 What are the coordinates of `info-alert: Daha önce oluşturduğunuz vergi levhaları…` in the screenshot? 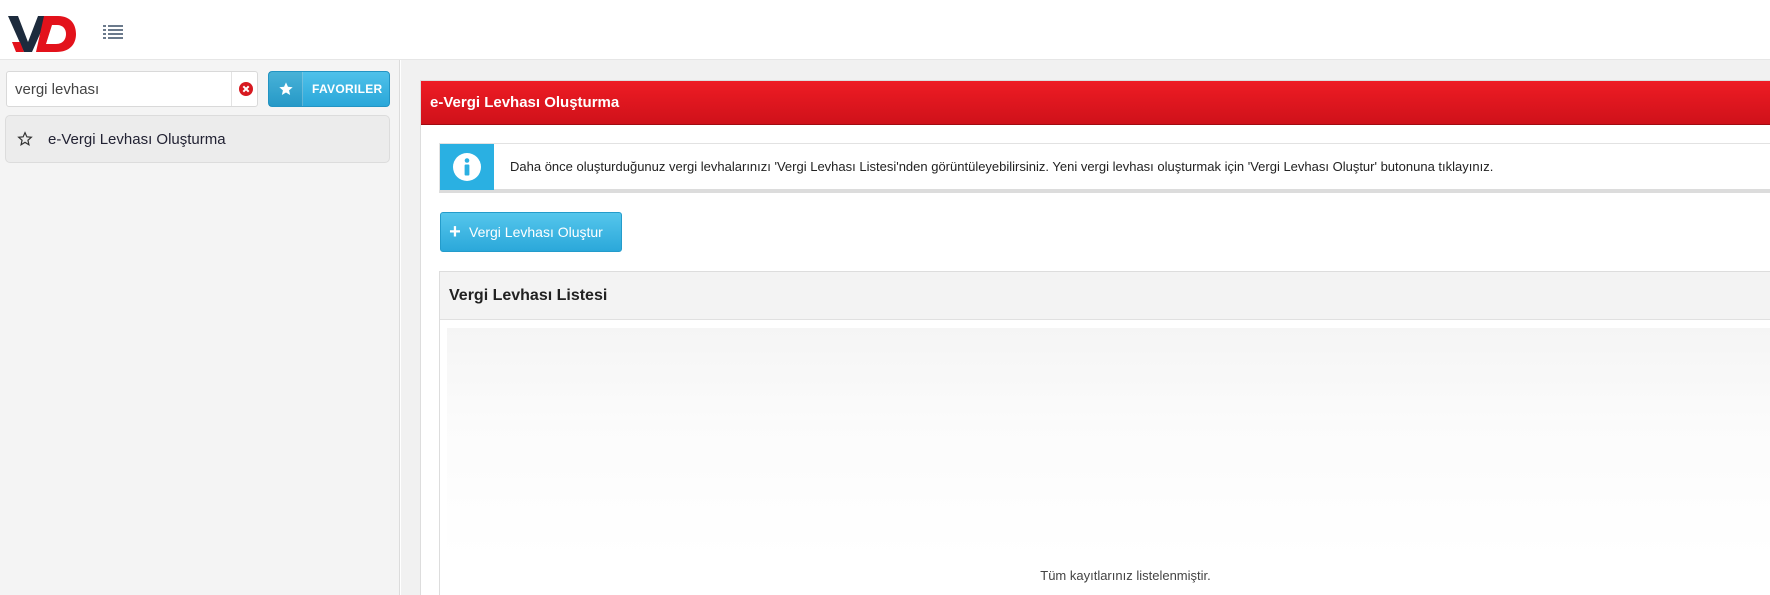 It's located at (1104, 168).